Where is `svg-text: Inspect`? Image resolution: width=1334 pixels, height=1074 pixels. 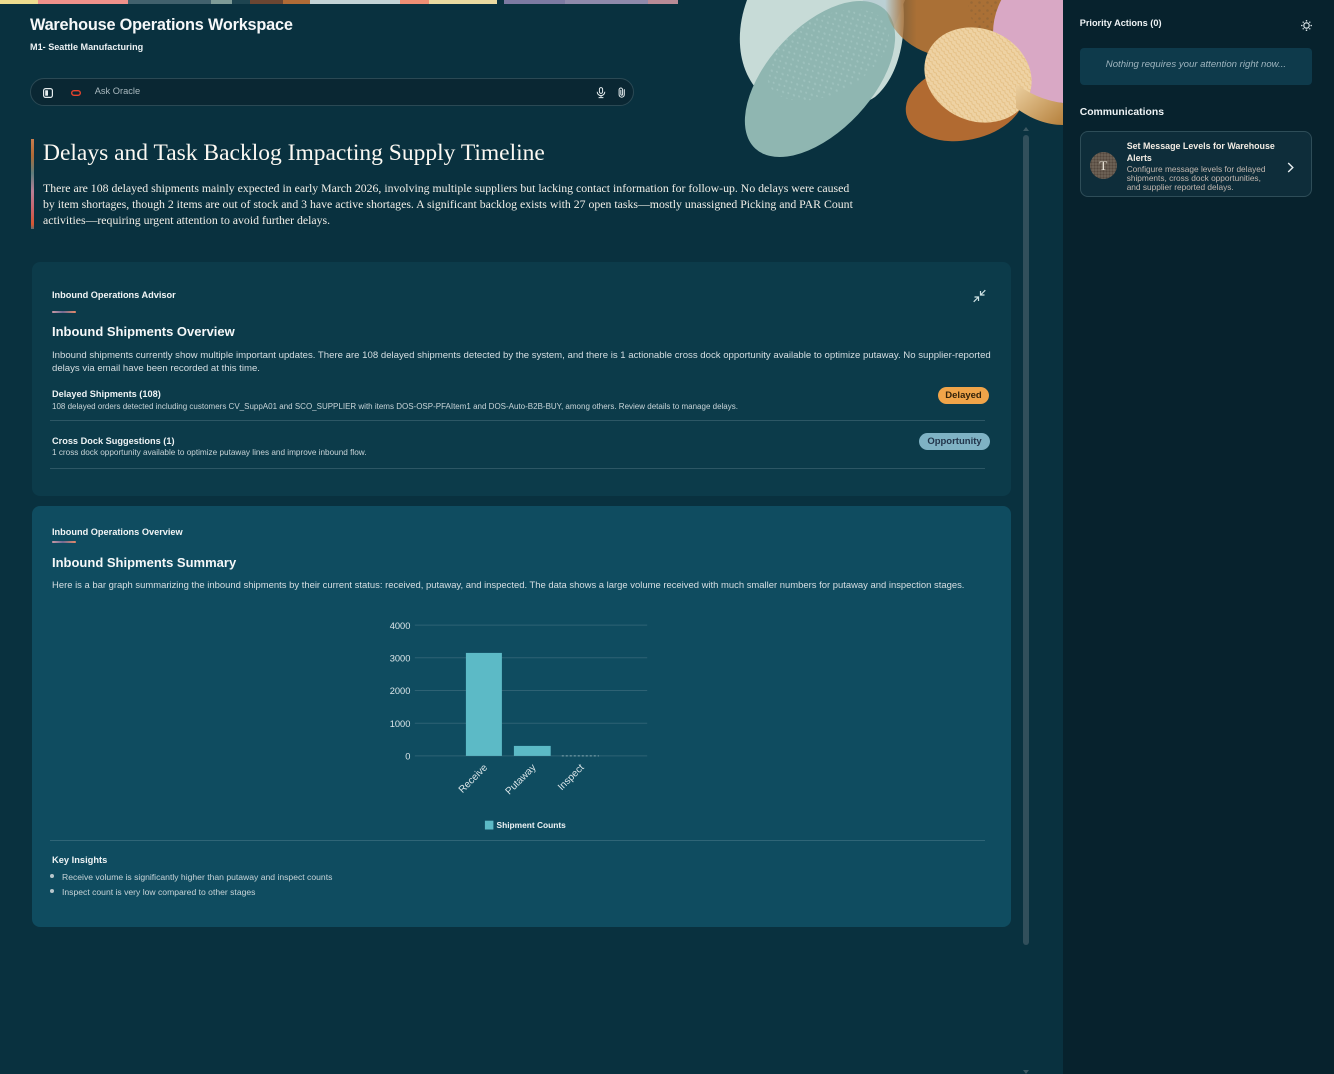 svg-text: Inspect is located at coordinates (571, 777).